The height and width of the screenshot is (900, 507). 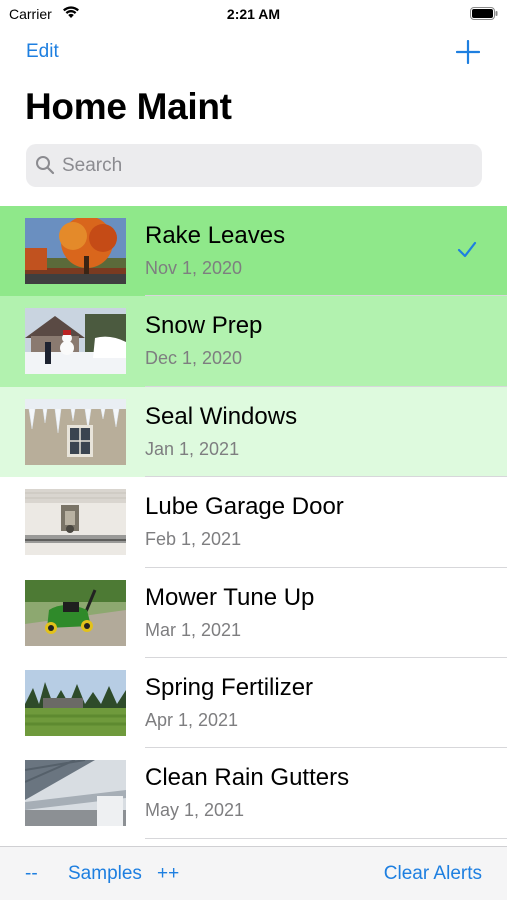 What do you see at coordinates (267, 165) in the screenshot?
I see `search-input` at bounding box center [267, 165].